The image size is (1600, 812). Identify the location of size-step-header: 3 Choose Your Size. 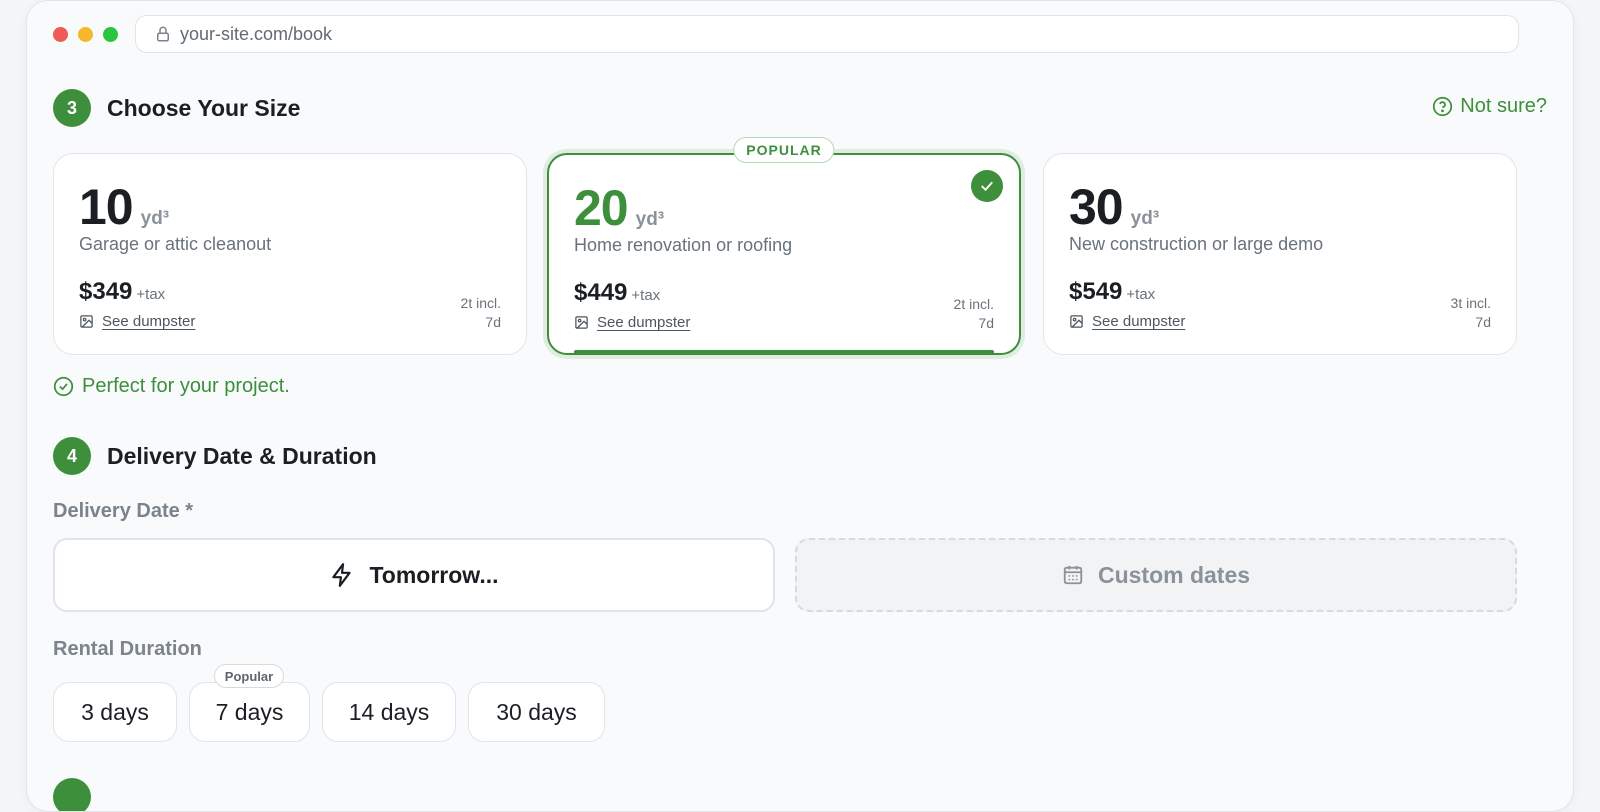
(176, 108).